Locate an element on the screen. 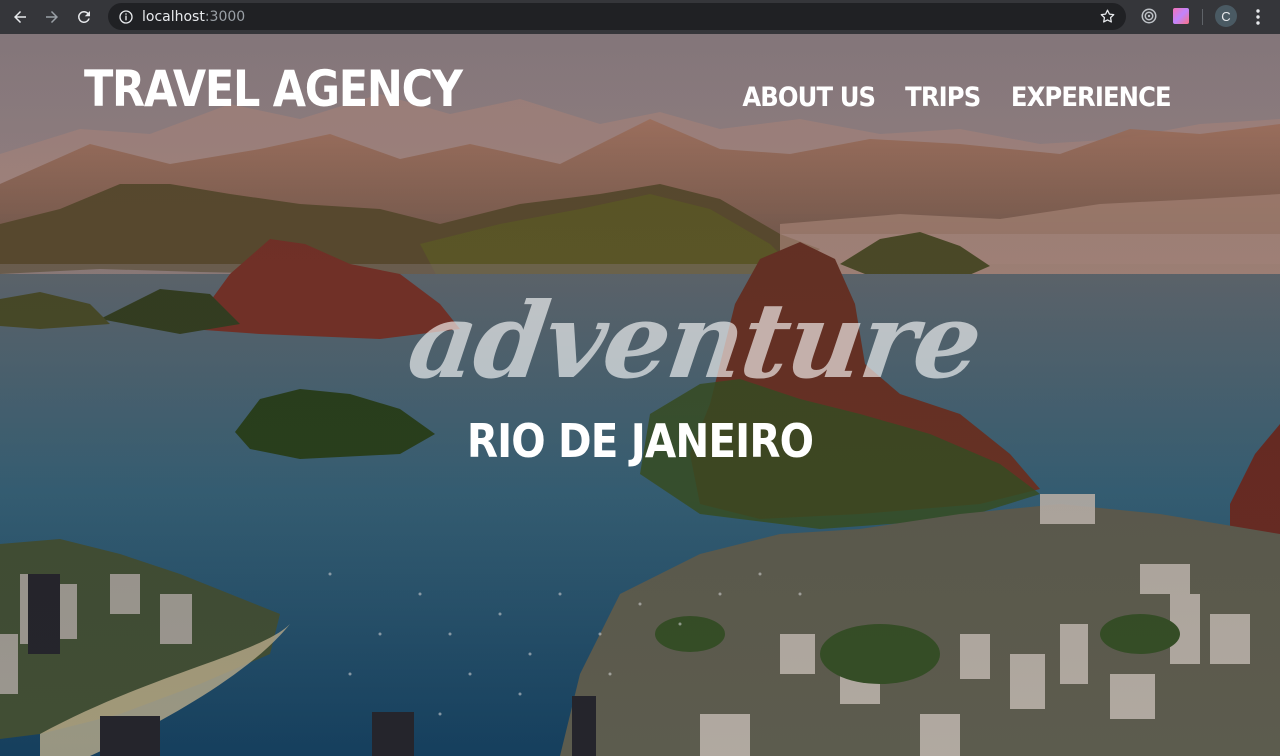 This screenshot has height=756, width=1280. reload-icon is located at coordinates (84, 17).